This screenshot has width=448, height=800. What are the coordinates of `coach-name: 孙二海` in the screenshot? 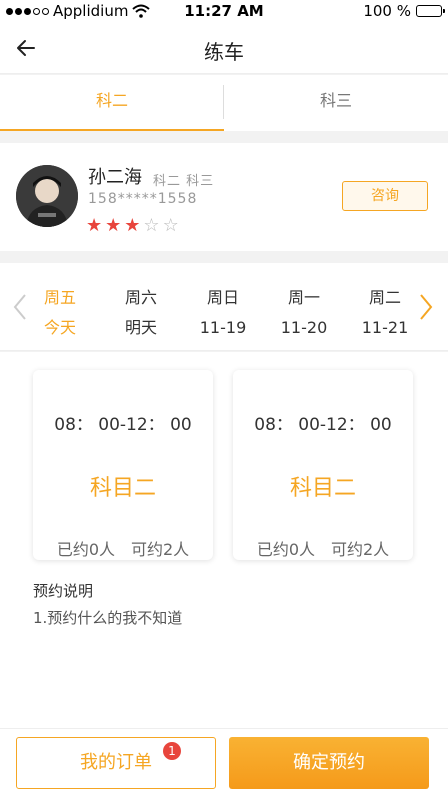 It's located at (115, 177).